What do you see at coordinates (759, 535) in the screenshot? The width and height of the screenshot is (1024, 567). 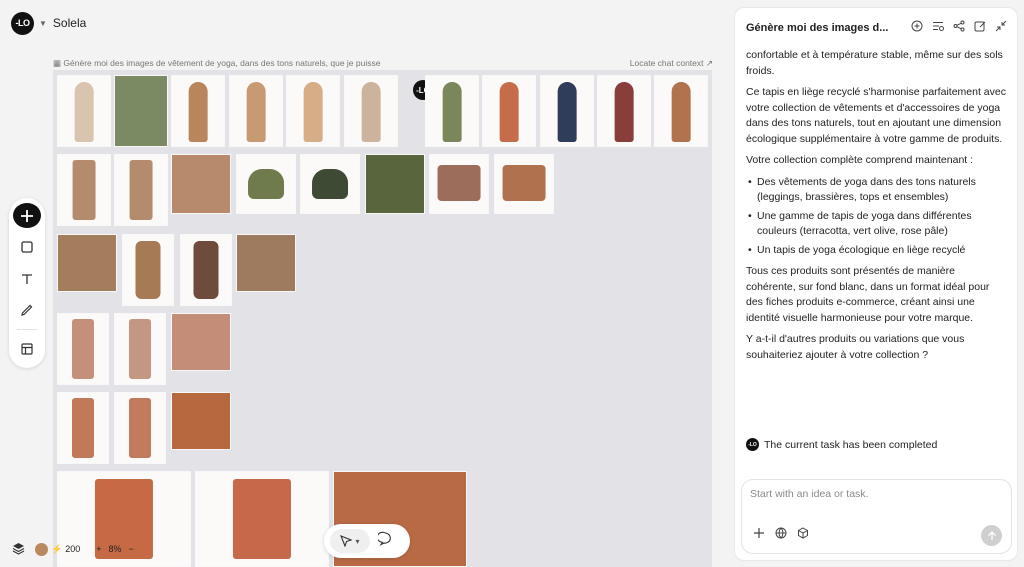 I see `attach-icon` at bounding box center [759, 535].